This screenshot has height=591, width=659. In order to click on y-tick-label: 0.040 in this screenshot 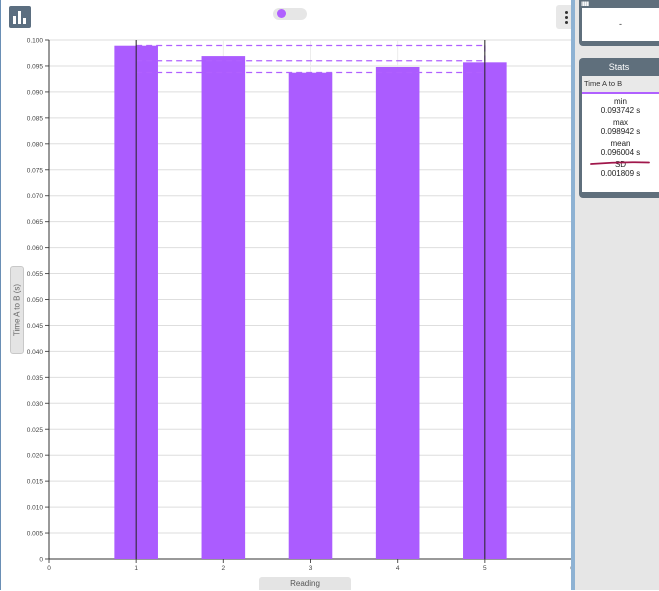, I will do `click(35, 352)`.